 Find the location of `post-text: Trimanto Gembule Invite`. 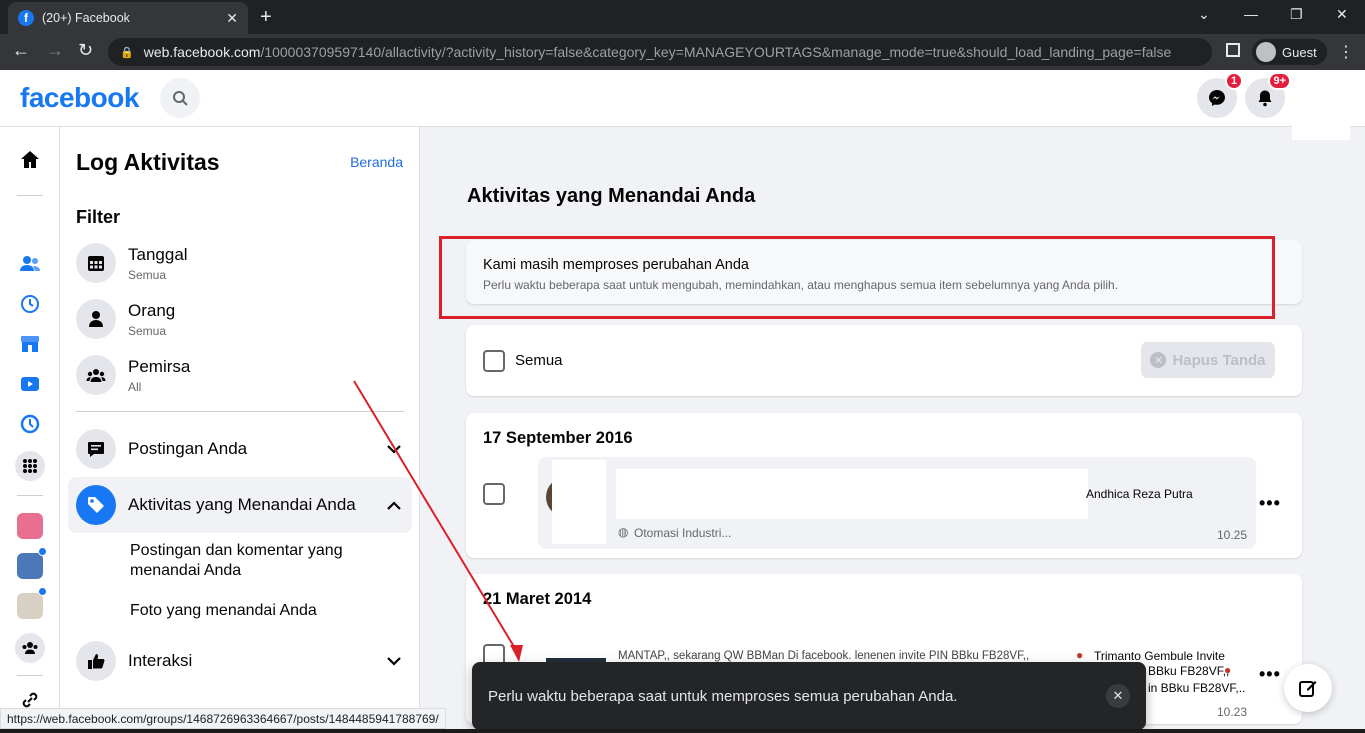

post-text: Trimanto Gembule Invite is located at coordinates (1159, 656).